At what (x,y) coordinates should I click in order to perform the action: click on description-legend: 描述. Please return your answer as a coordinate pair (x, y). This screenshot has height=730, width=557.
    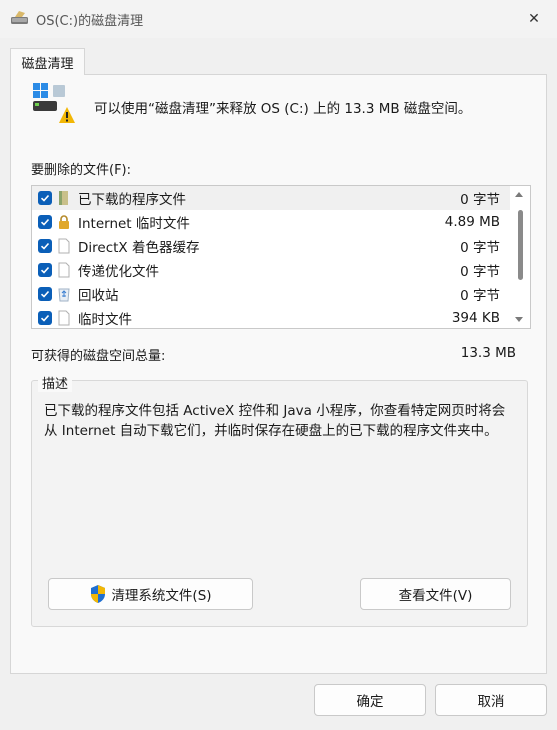
    Looking at the image, I should click on (55, 382).